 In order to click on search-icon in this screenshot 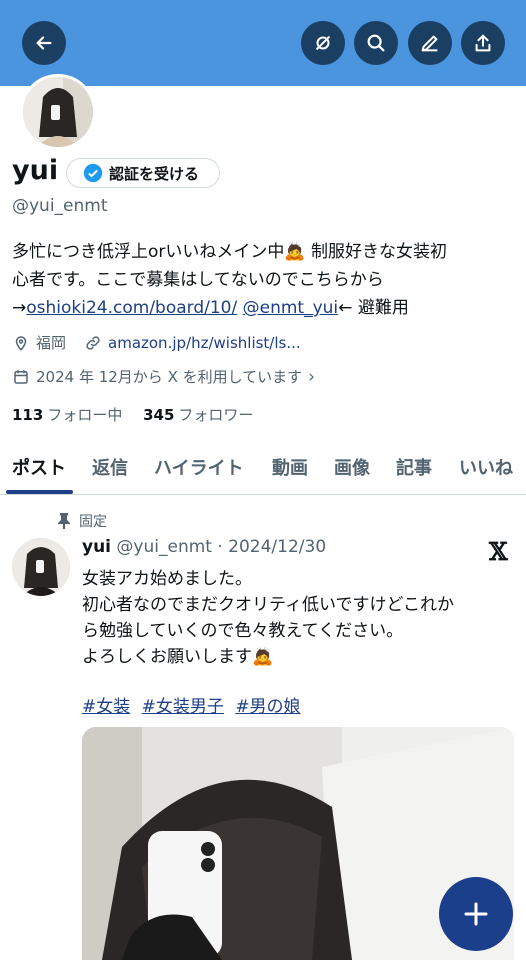, I will do `click(376, 43)`.